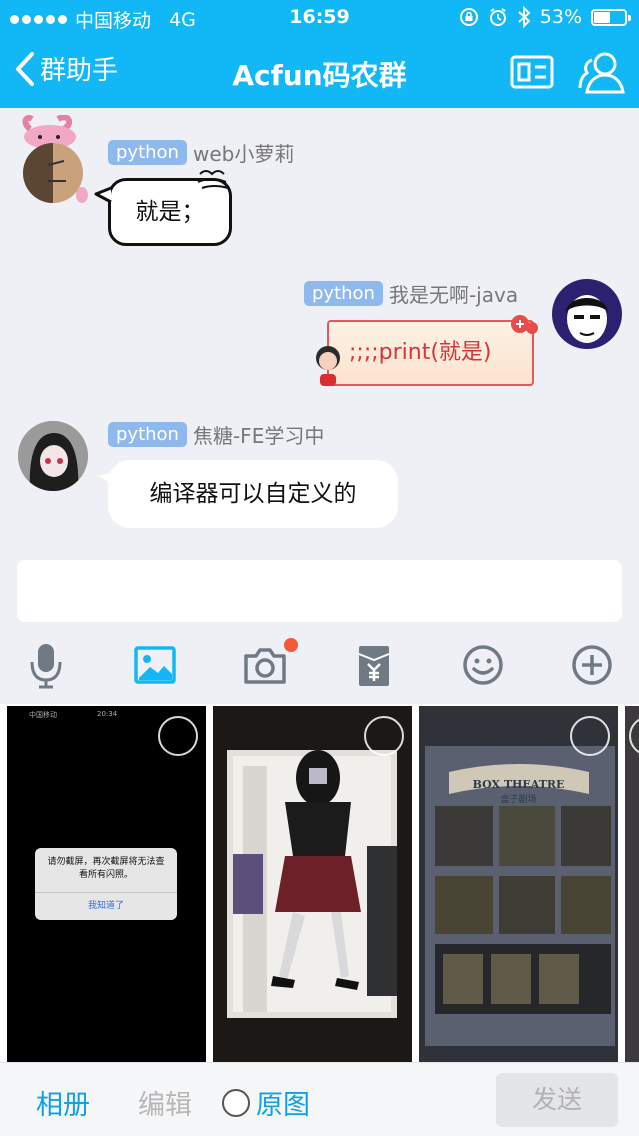 This screenshot has width=639, height=1136. I want to click on red-packet-icon, so click(374, 666).